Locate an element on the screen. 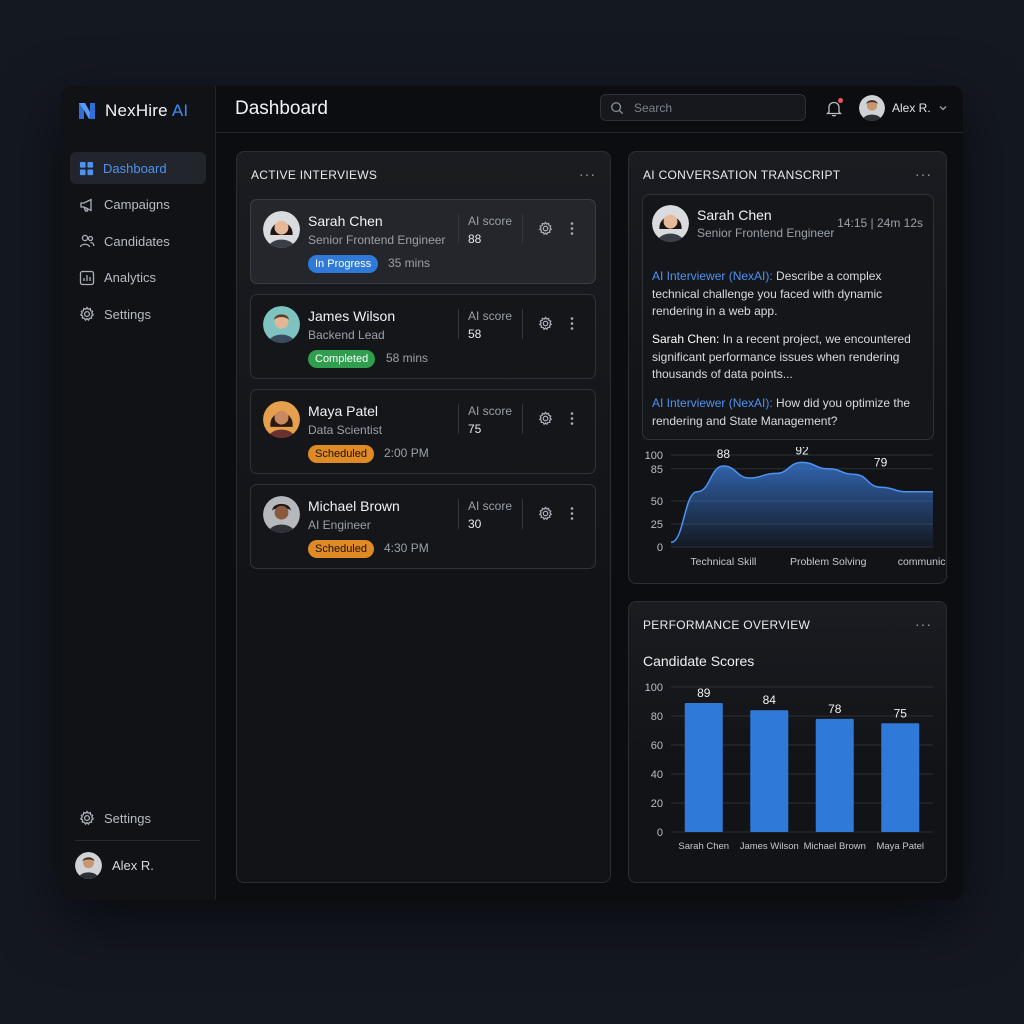  y-tick-label: 25 is located at coordinates (657, 525).